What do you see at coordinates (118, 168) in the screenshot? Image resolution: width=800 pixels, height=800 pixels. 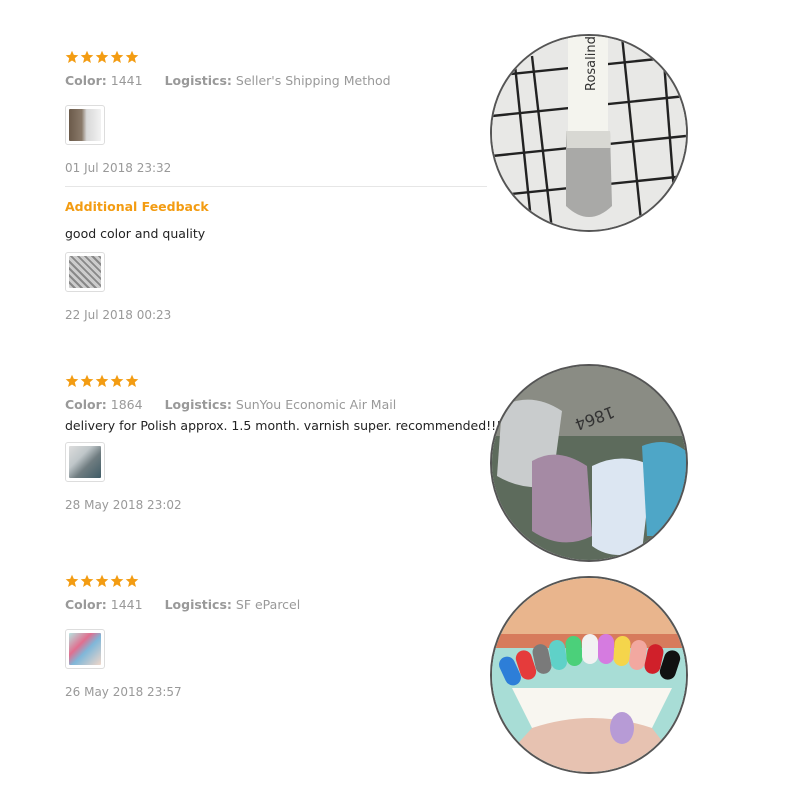 I see `review-date: 01 Jul 2018 23:32` at bounding box center [118, 168].